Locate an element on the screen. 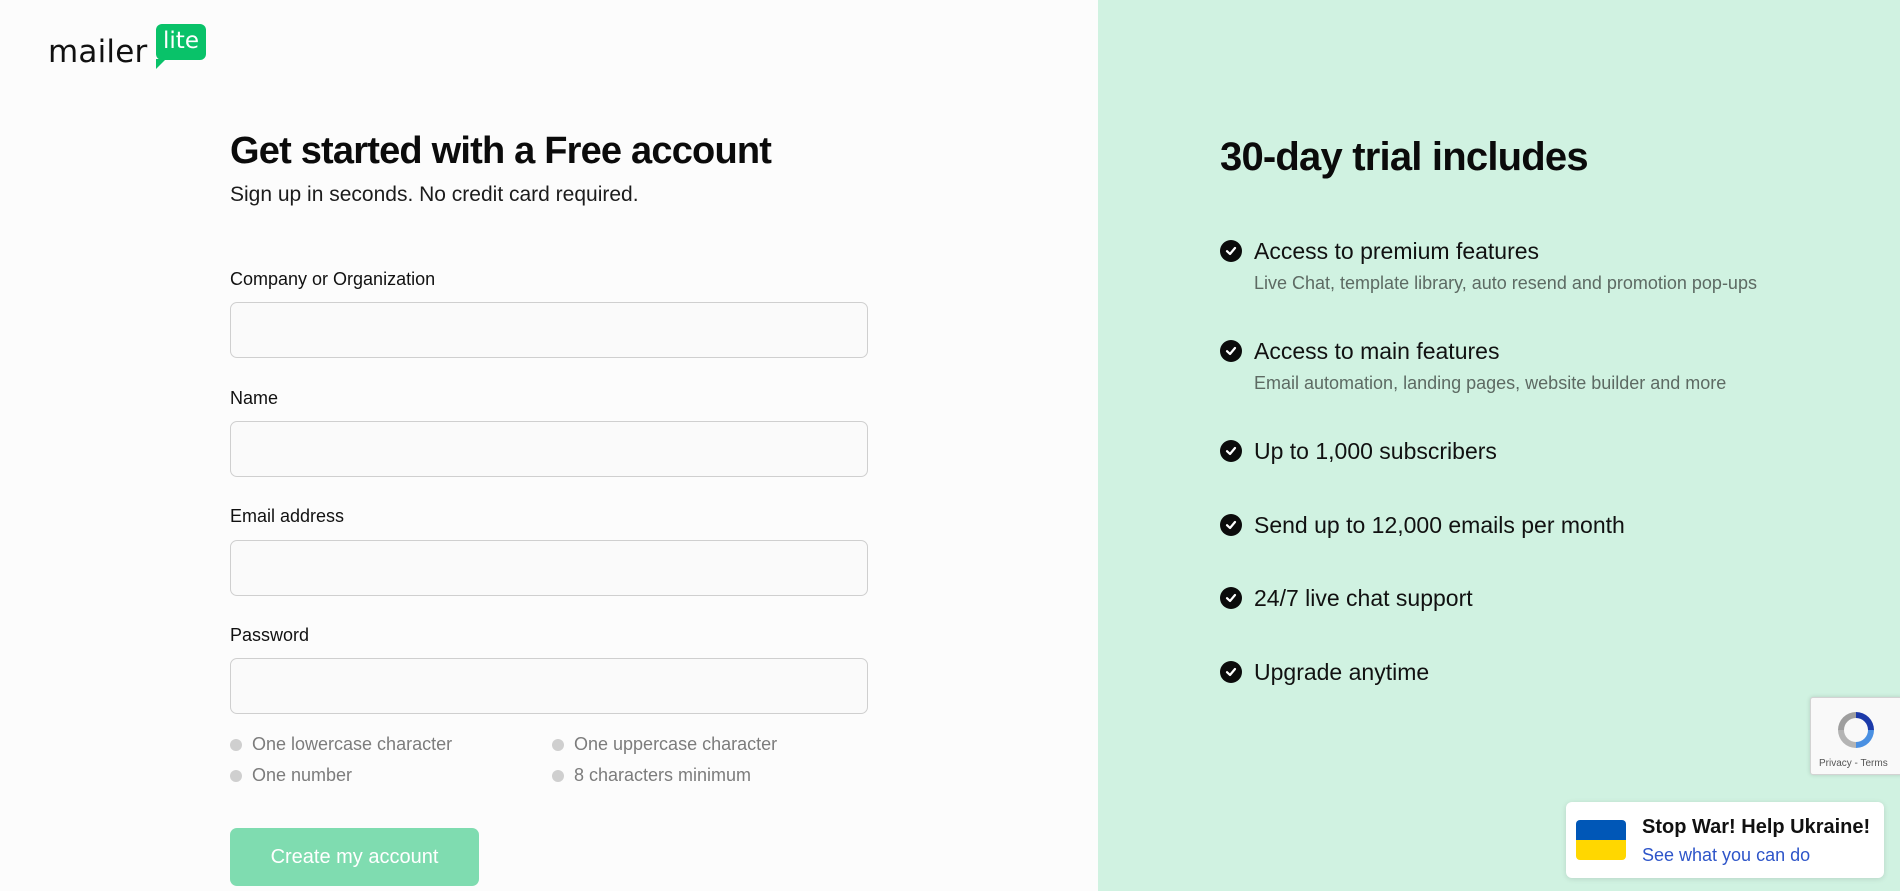  banner-title: Stop War! Help Ukraine! is located at coordinates (1756, 827).